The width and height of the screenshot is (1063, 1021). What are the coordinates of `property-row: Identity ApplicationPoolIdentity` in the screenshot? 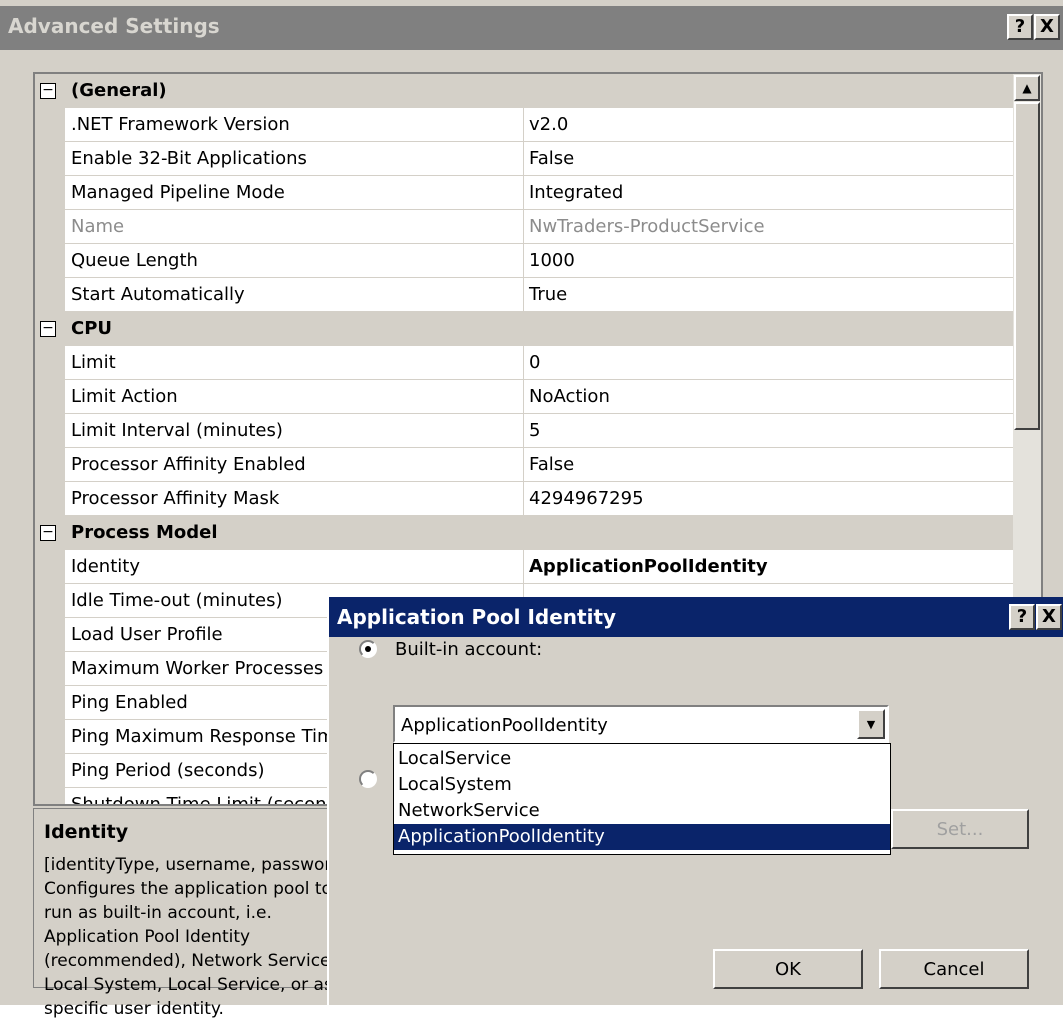 It's located at (525, 567).